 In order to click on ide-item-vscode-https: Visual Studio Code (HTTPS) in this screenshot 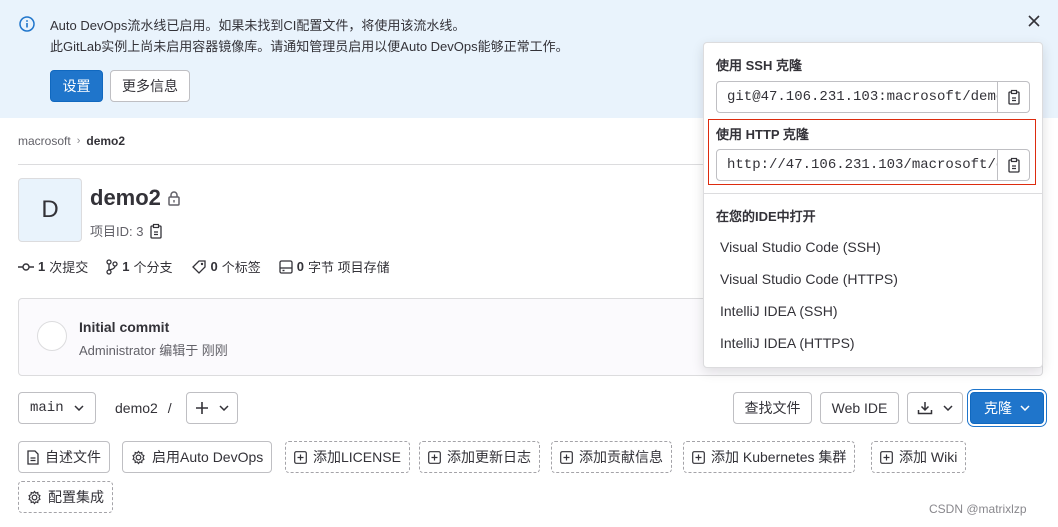, I will do `click(809, 279)`.